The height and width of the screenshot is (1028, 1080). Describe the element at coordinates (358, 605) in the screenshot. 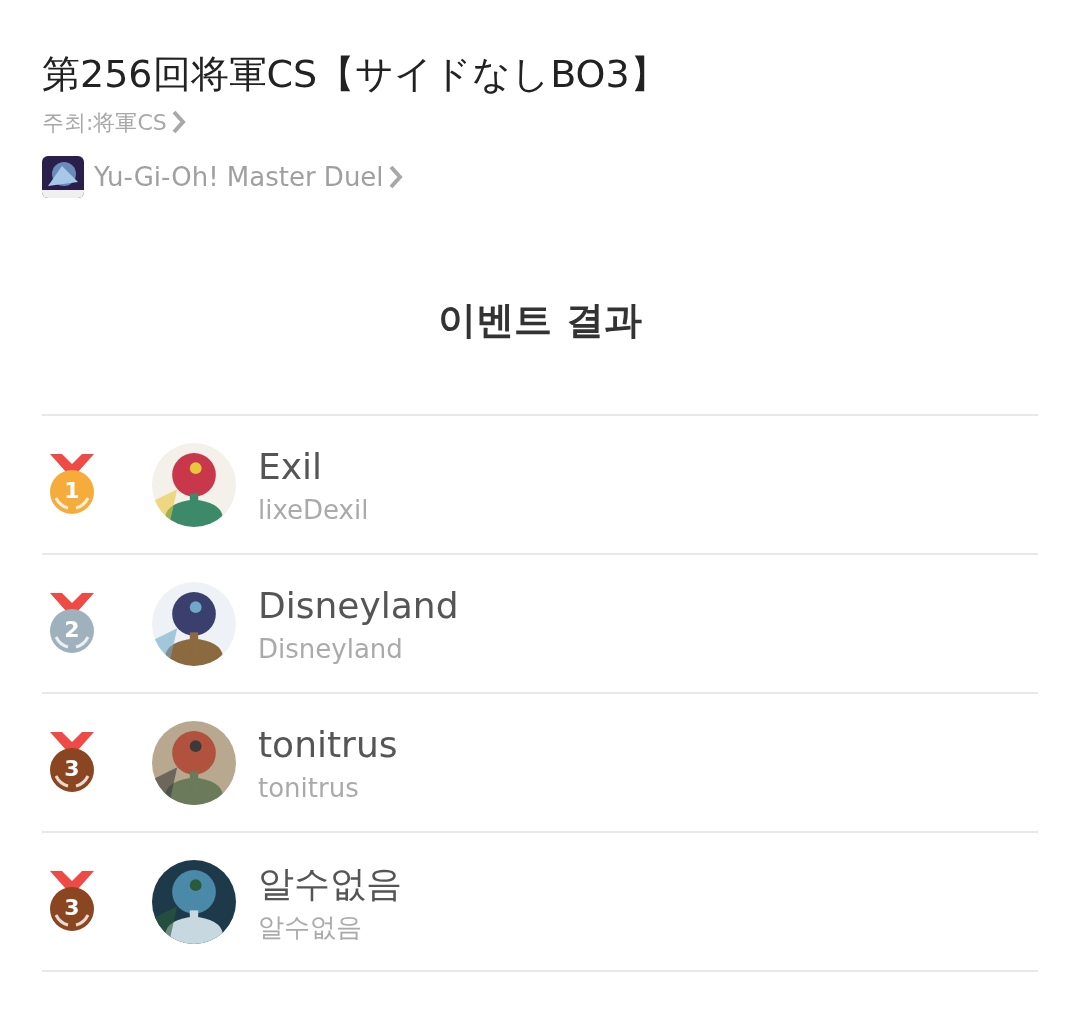

I see `player-name: Disneyland` at that location.